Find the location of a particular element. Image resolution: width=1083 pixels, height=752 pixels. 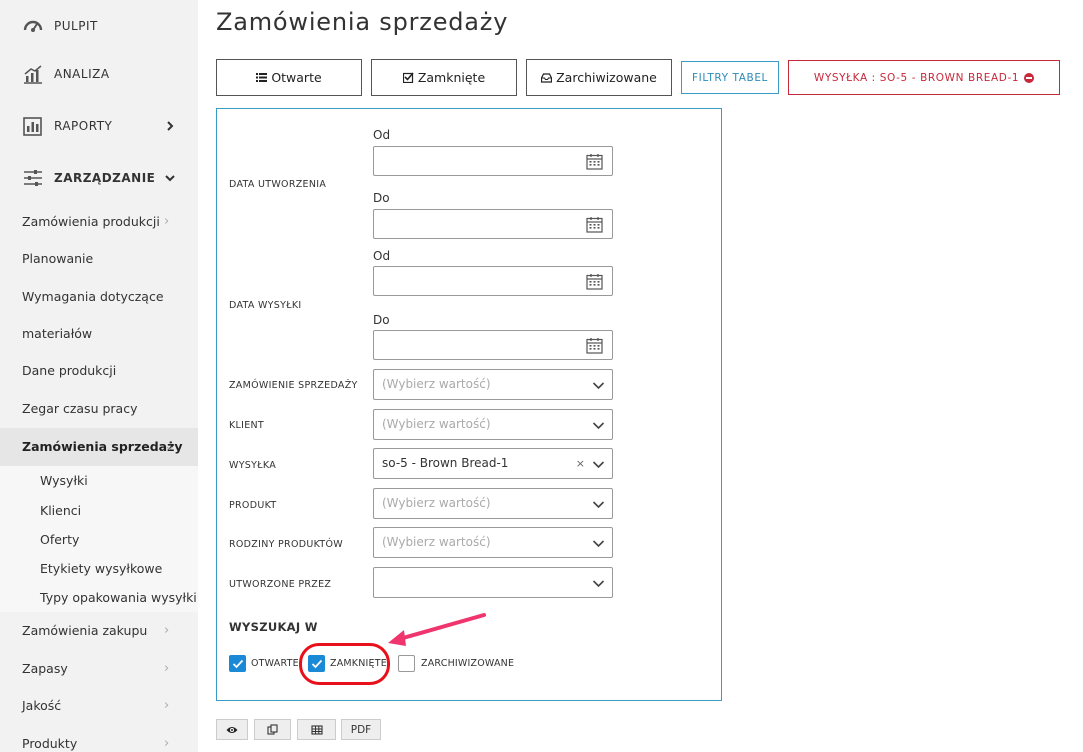

sidebar-item-wymagania: Wymagania dotyczące is located at coordinates (107, 297).